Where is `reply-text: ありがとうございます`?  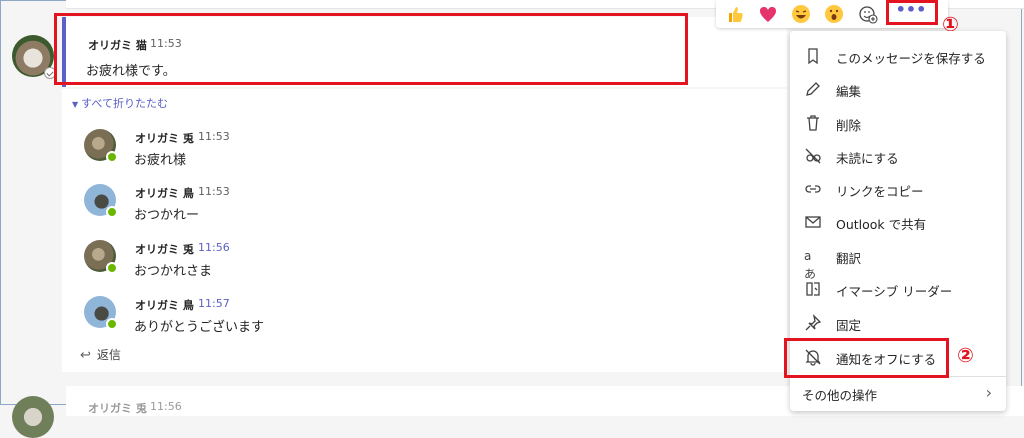
reply-text: ありがとうございます is located at coordinates (199, 327).